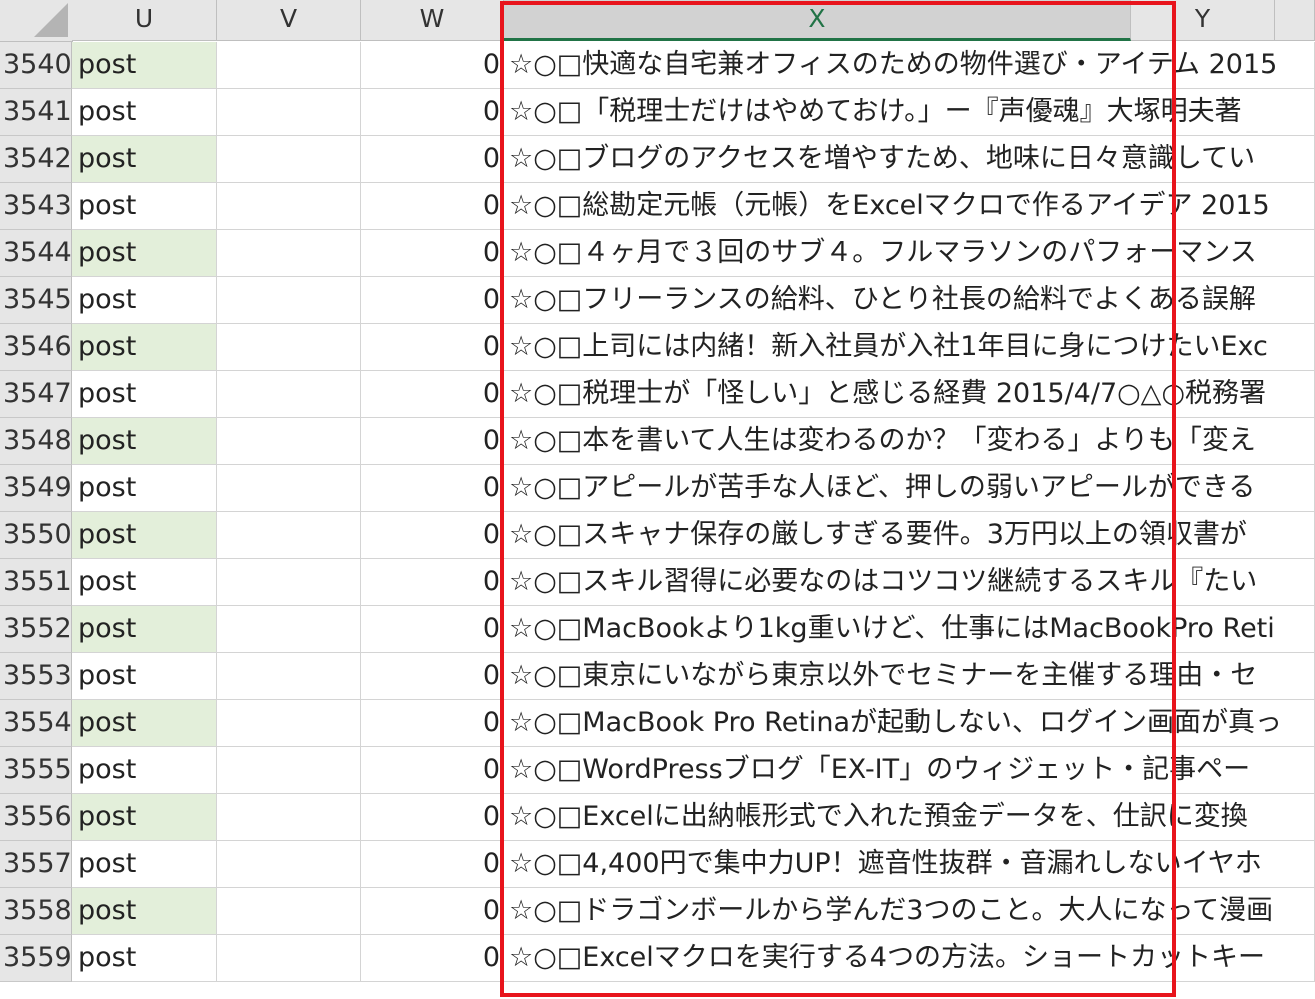 The width and height of the screenshot is (1315, 999). What do you see at coordinates (909, 488) in the screenshot?
I see `cell-x: ☆○□アピールが苦手な人ほど、押しの弱いアピールができる` at bounding box center [909, 488].